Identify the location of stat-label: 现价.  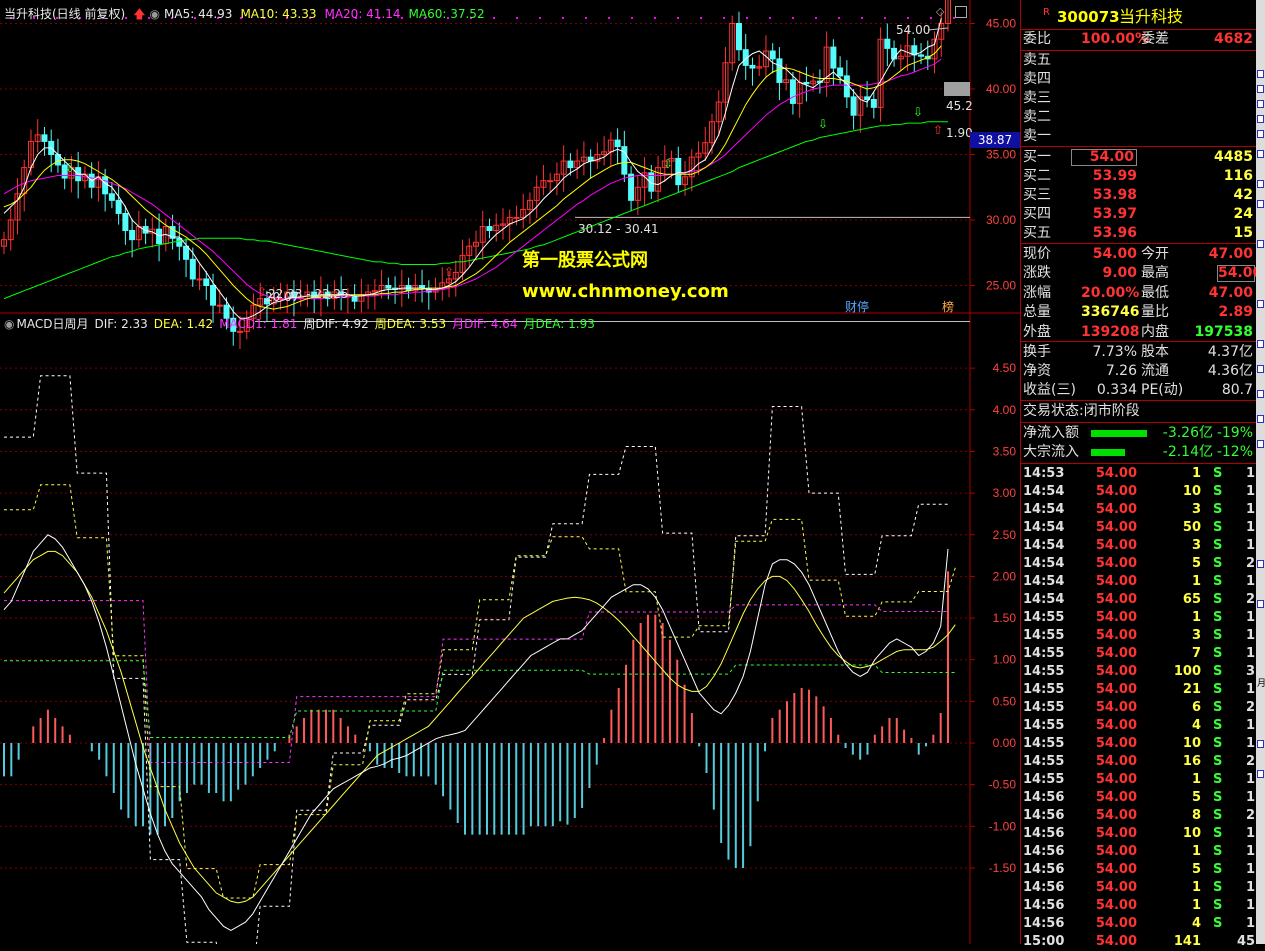
(1037, 254).